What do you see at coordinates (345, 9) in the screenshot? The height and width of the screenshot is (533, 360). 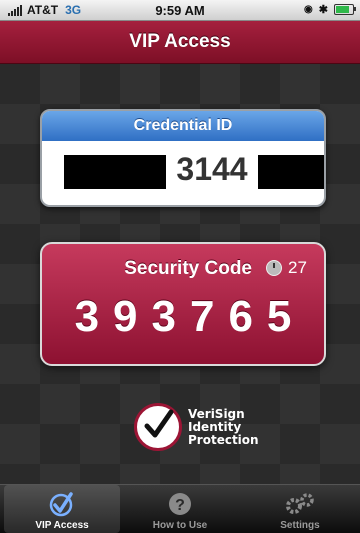 I see `battery-icon` at bounding box center [345, 9].